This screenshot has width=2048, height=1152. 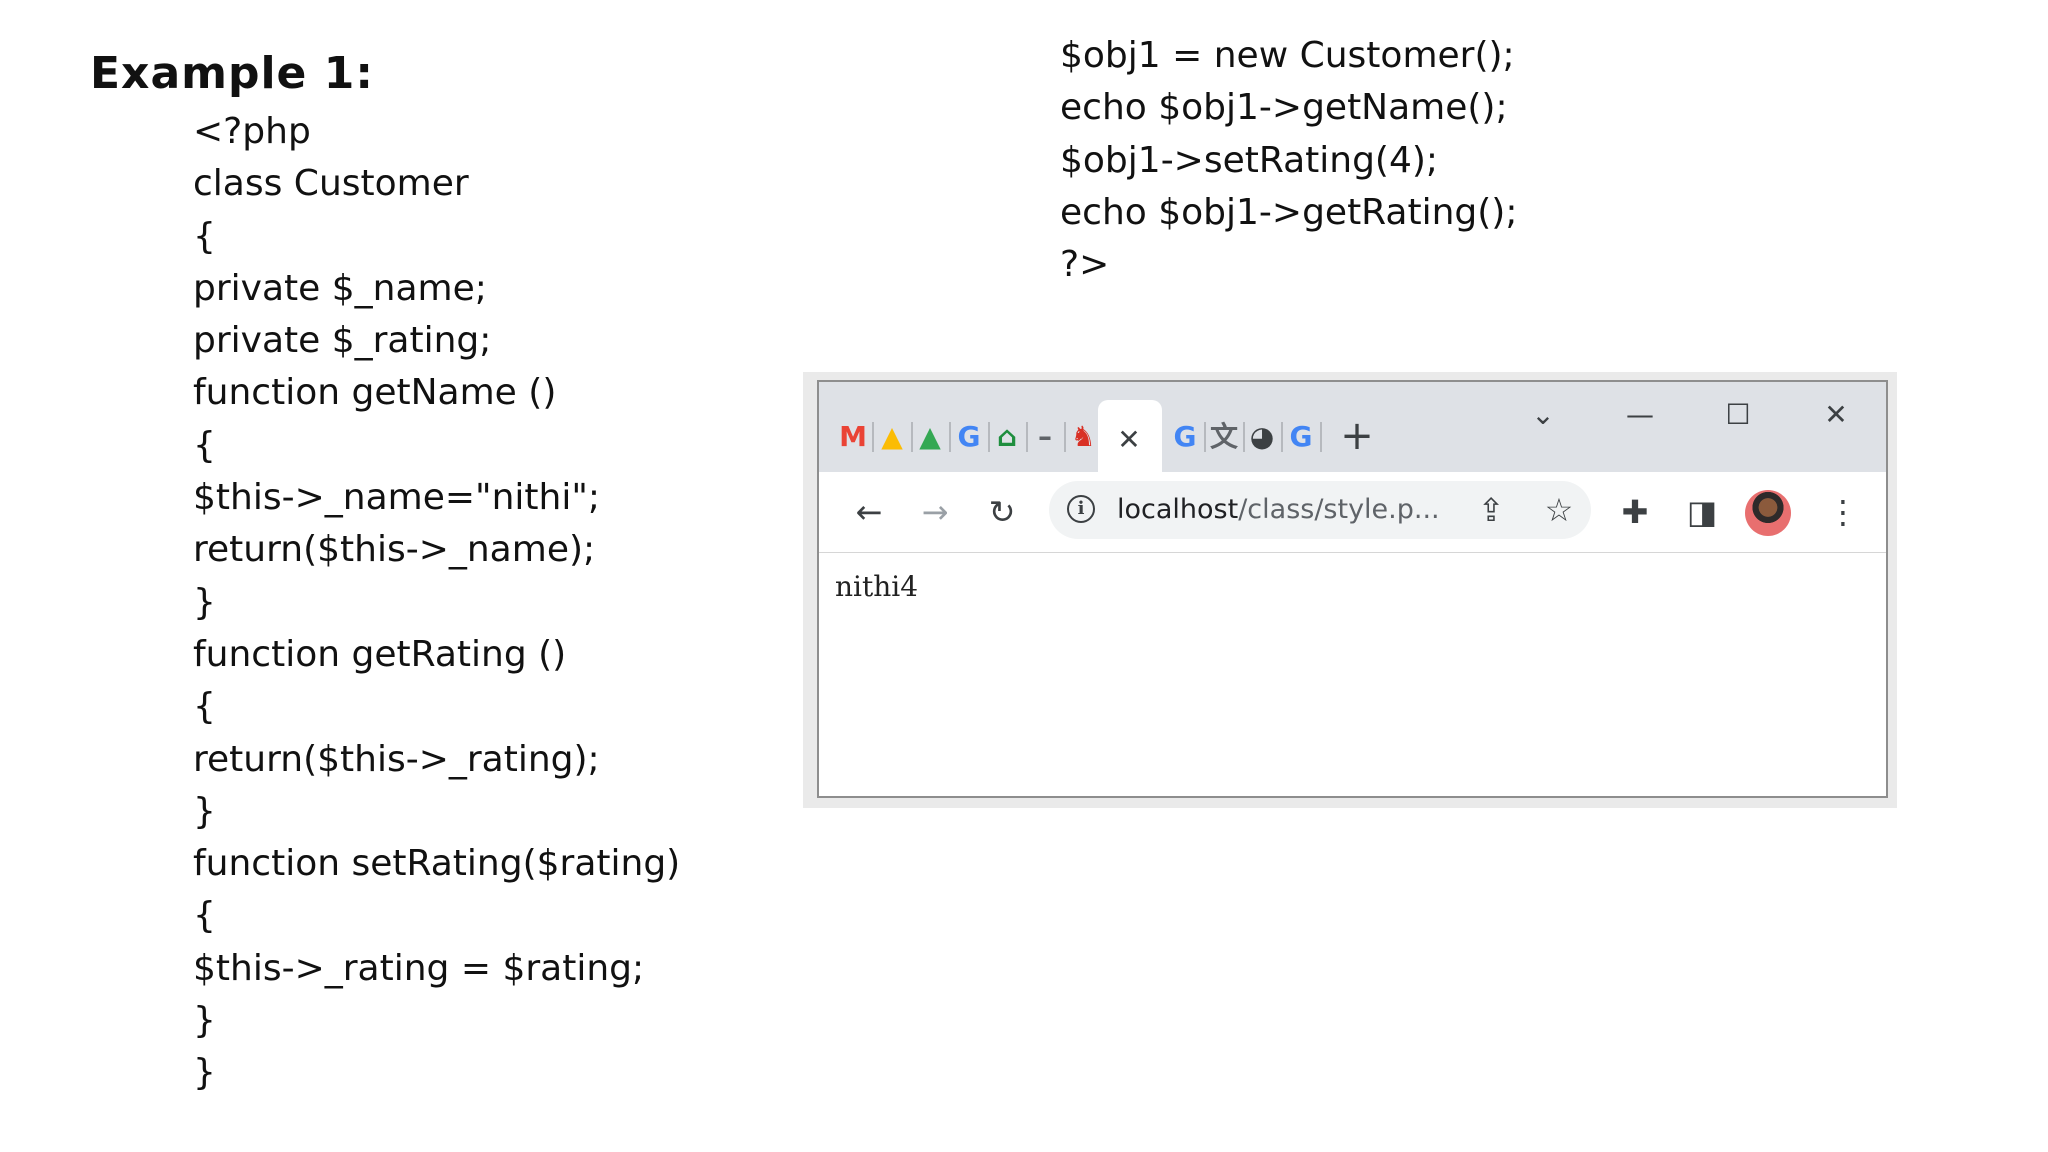 What do you see at coordinates (394, 550) in the screenshot?
I see `code-line: return($this->_name);` at bounding box center [394, 550].